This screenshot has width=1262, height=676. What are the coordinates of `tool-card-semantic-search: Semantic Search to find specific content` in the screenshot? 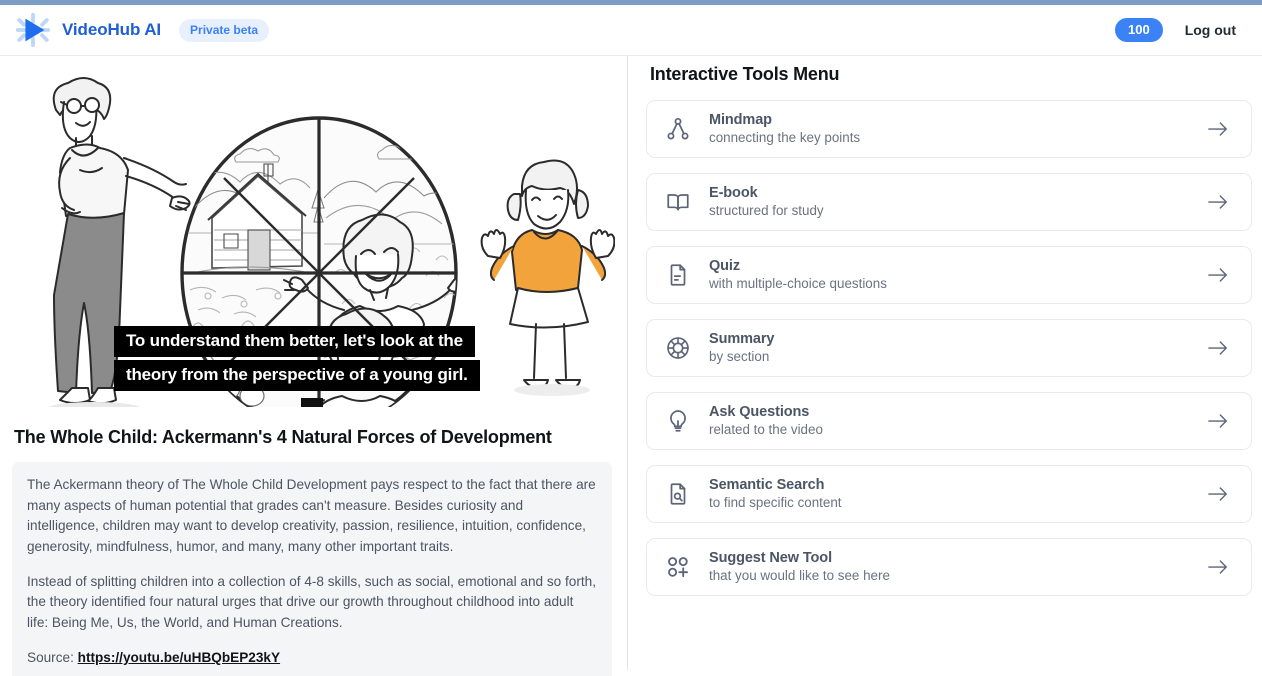 It's located at (949, 494).